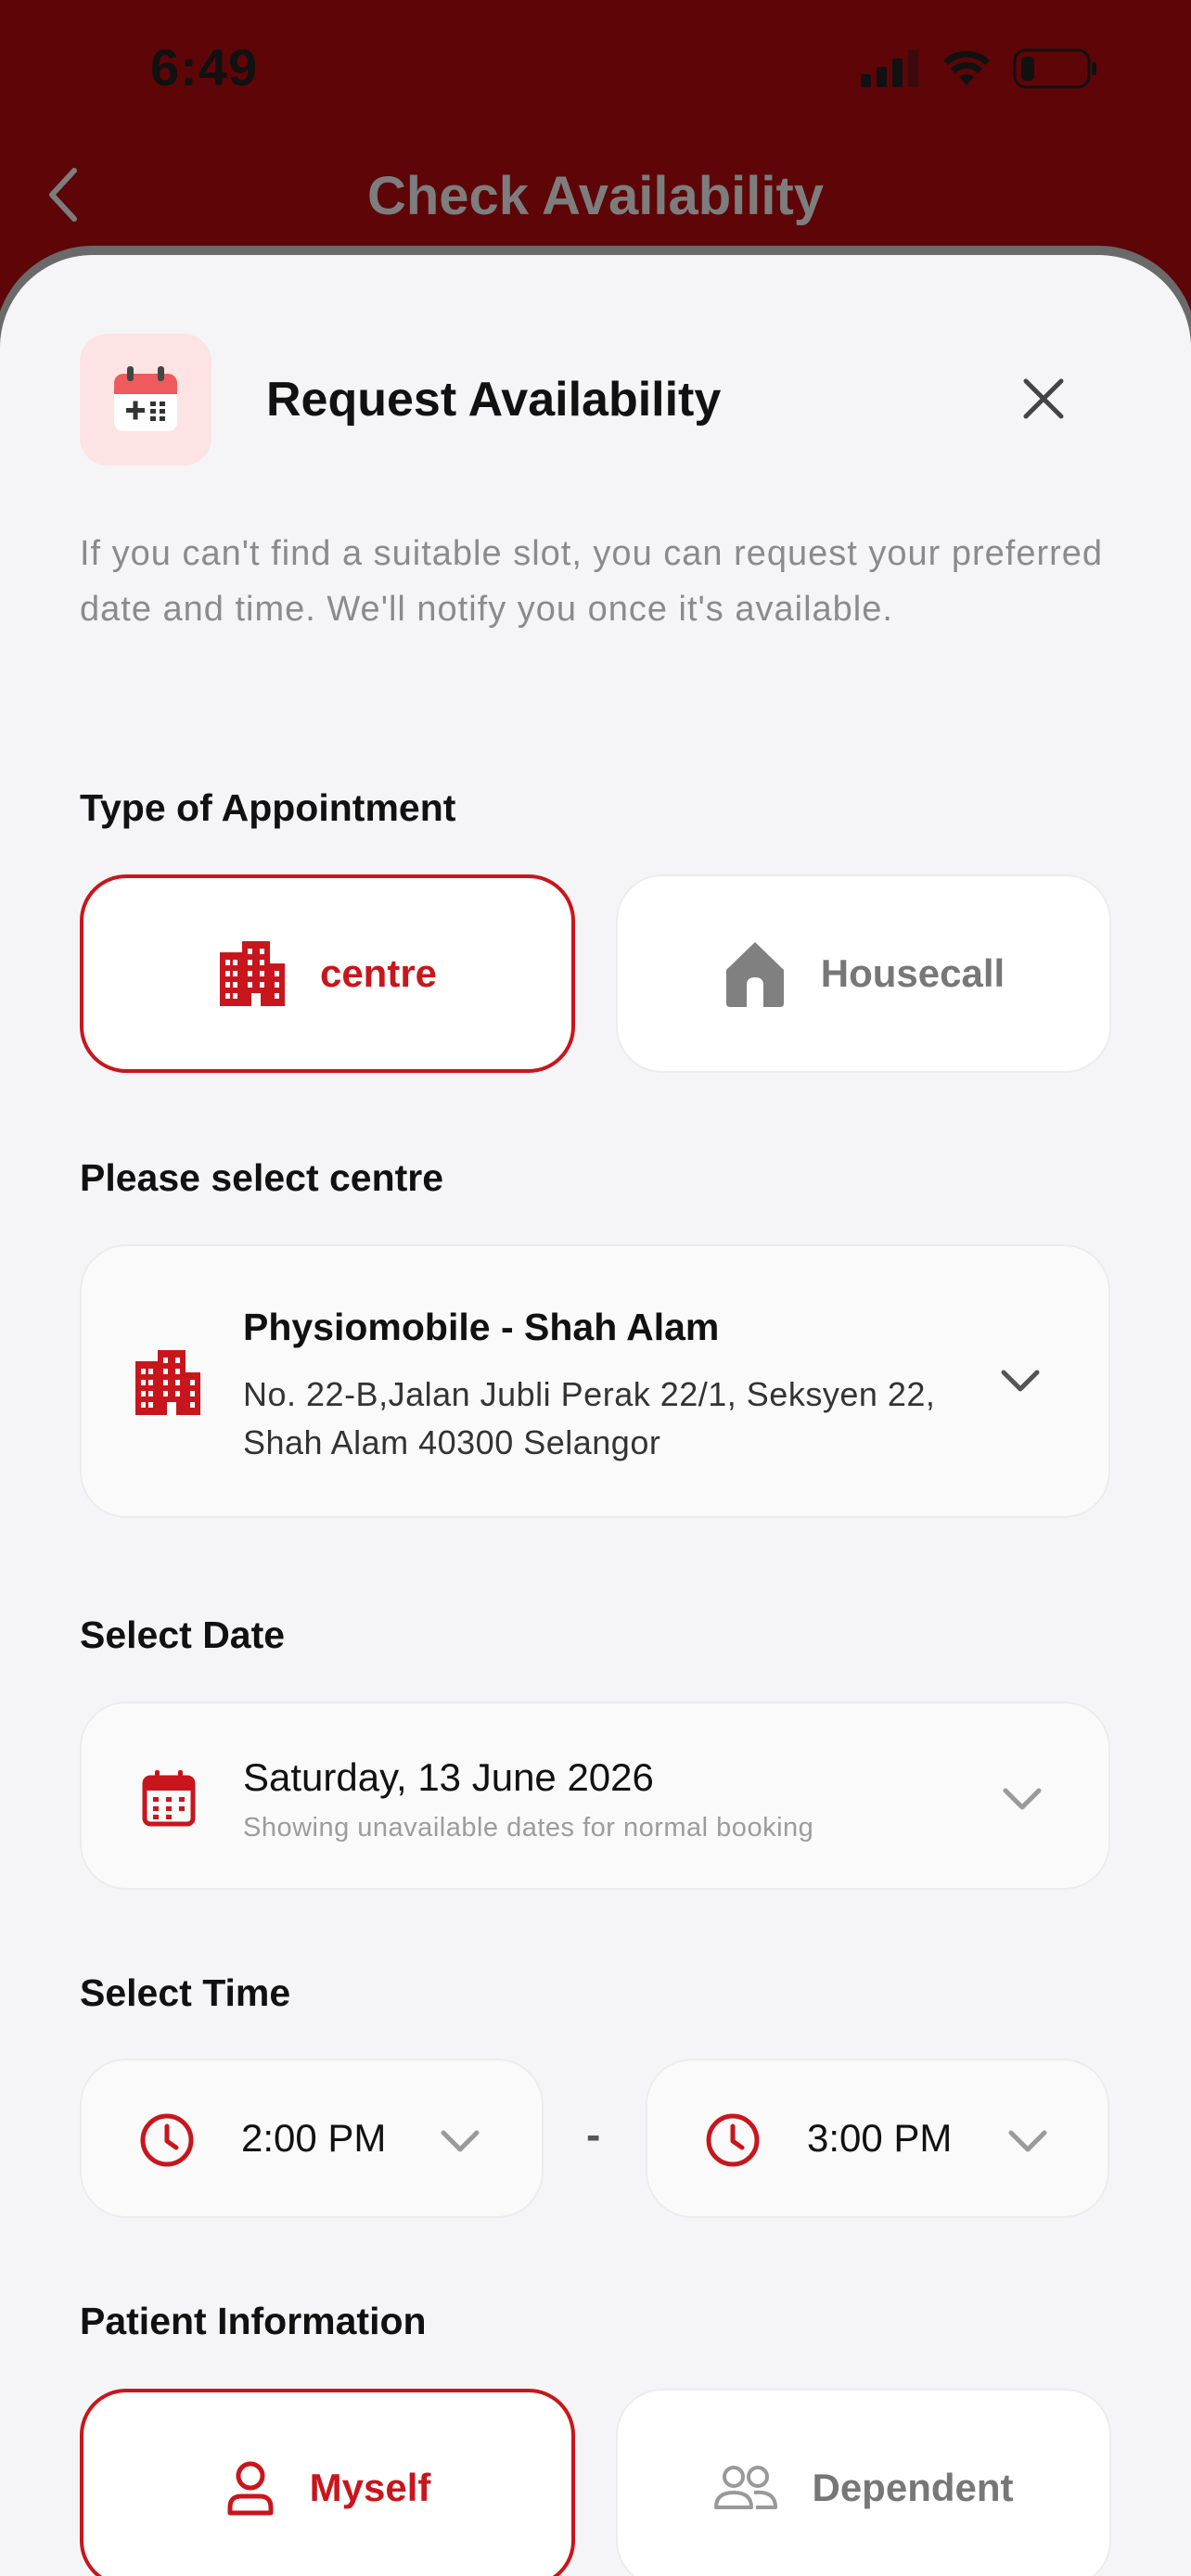 This screenshot has width=1191, height=2576. What do you see at coordinates (482, 1327) in the screenshot?
I see `centre-name: Physiomobile - Shah Alam` at bounding box center [482, 1327].